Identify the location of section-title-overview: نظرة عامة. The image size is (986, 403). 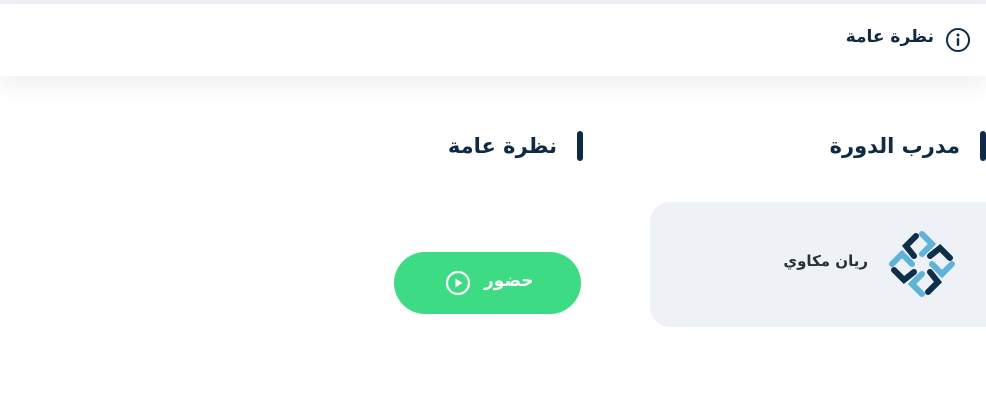
(515, 146).